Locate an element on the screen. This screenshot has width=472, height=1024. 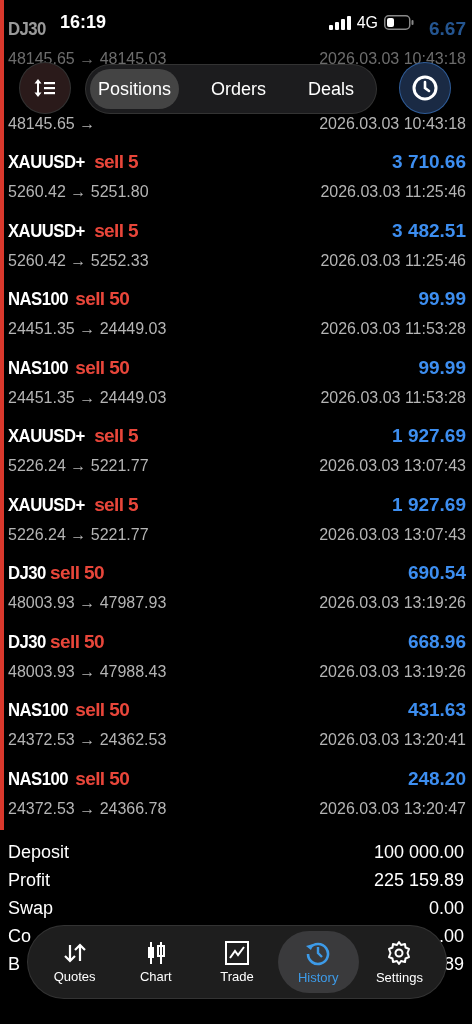
nav-tab: Quotes is located at coordinates (75, 962).